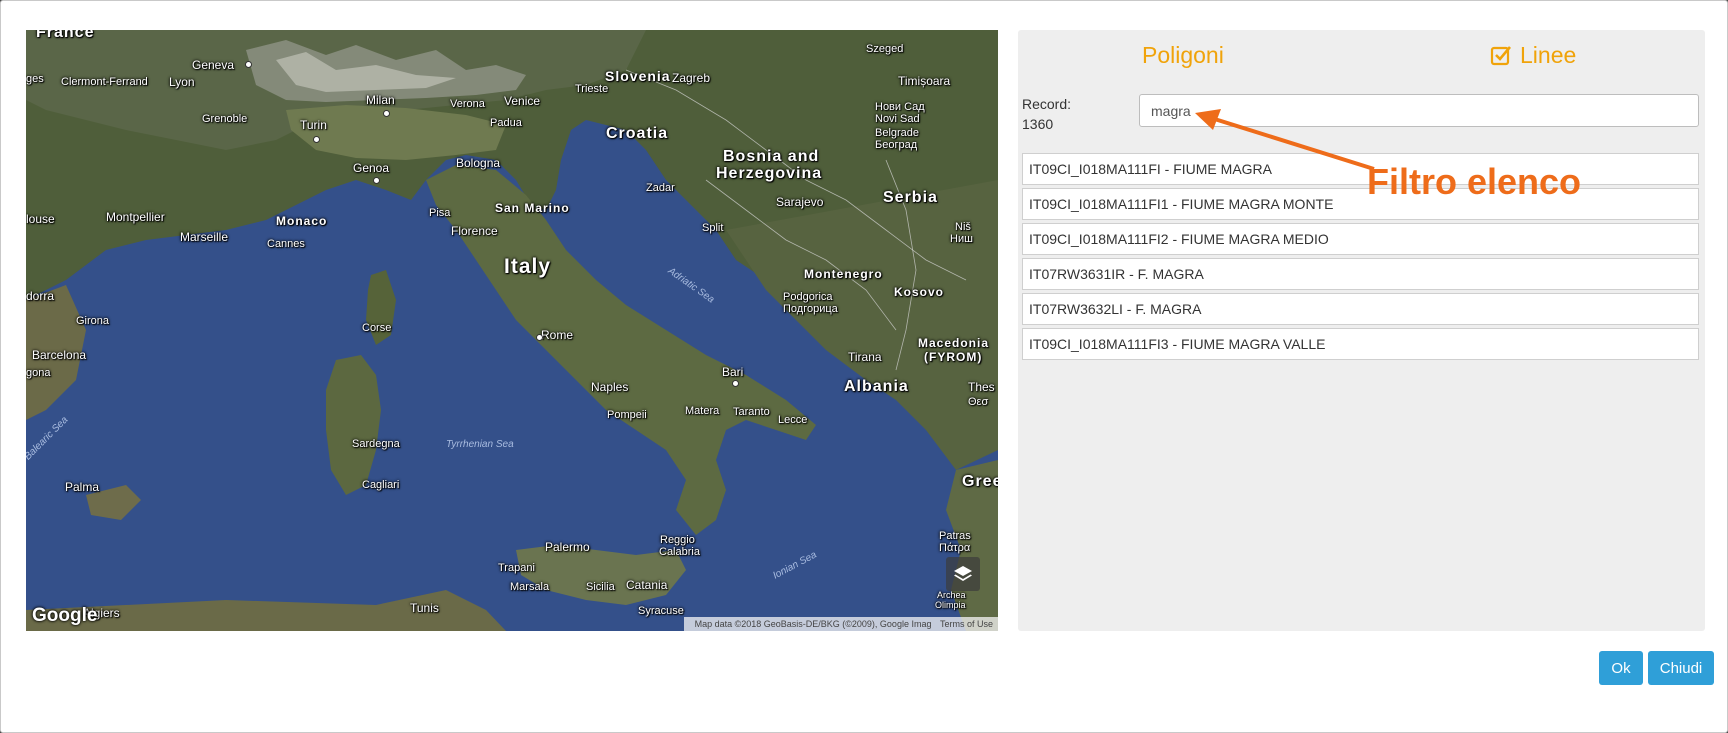 This screenshot has width=1728, height=733. What do you see at coordinates (1046, 114) in the screenshot?
I see `record-count: Record: 1360` at bounding box center [1046, 114].